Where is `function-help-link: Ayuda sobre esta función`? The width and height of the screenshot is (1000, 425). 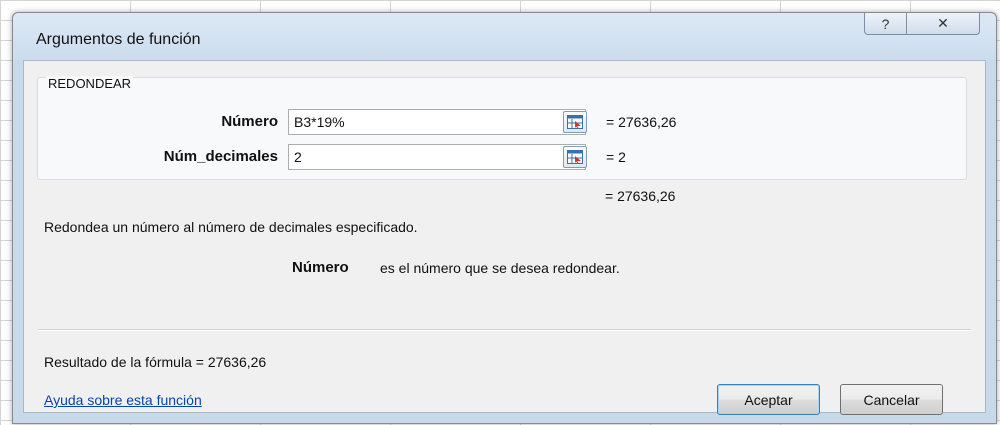 function-help-link: Ayuda sobre esta función is located at coordinates (123, 400).